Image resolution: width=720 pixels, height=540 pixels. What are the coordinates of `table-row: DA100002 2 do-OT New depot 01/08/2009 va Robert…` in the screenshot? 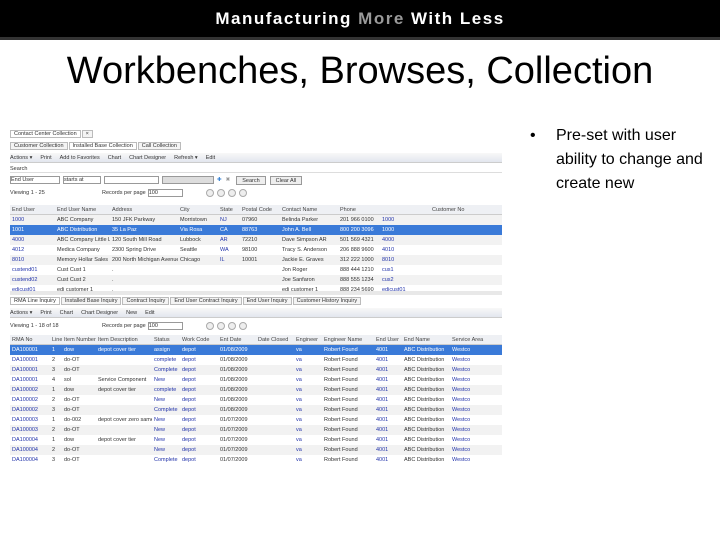 It's located at (256, 400).